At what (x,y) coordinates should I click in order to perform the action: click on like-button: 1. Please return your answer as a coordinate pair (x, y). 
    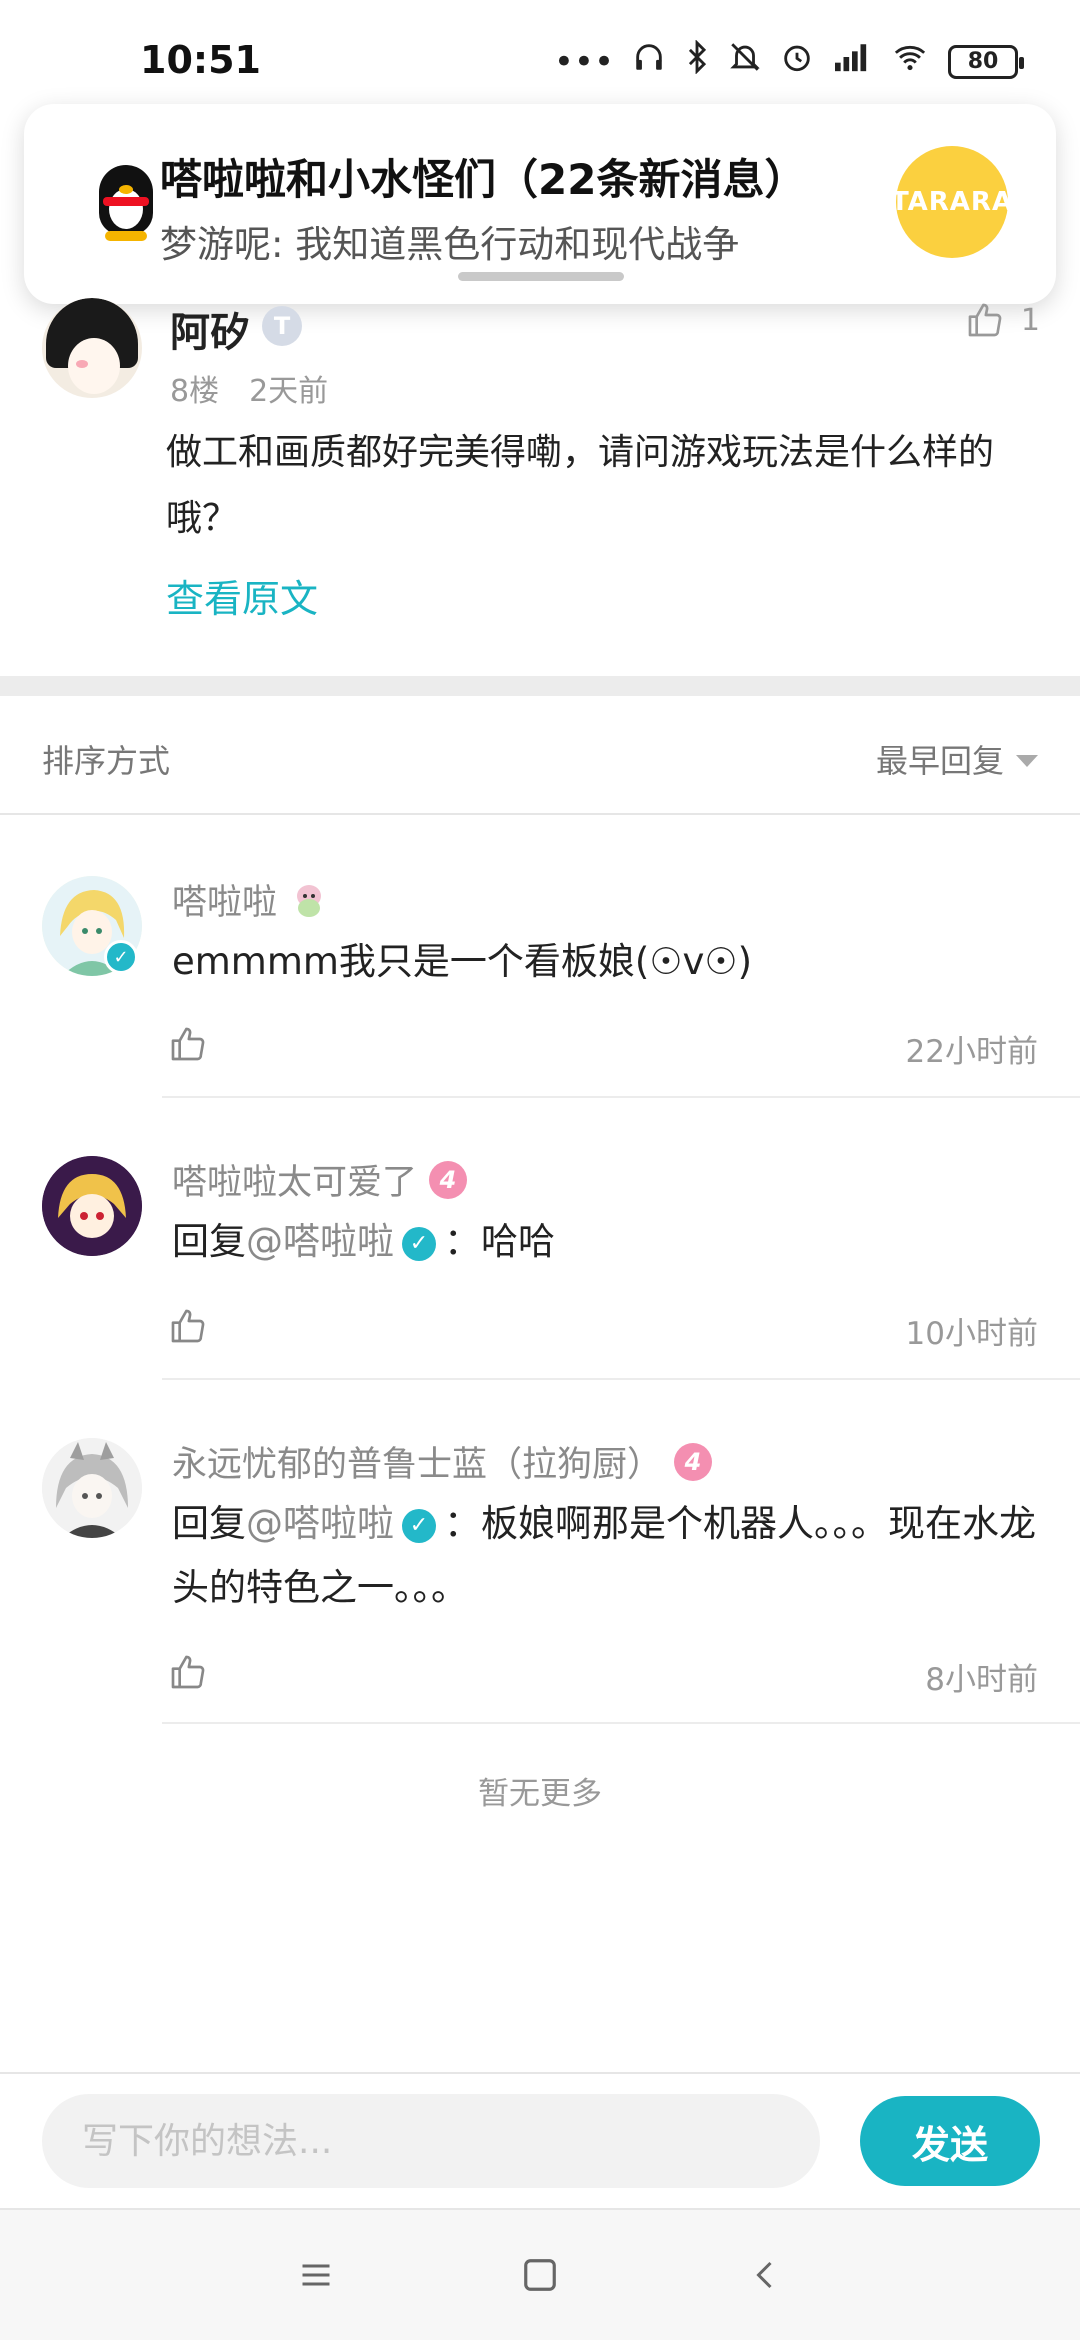
    Looking at the image, I should click on (1002, 320).